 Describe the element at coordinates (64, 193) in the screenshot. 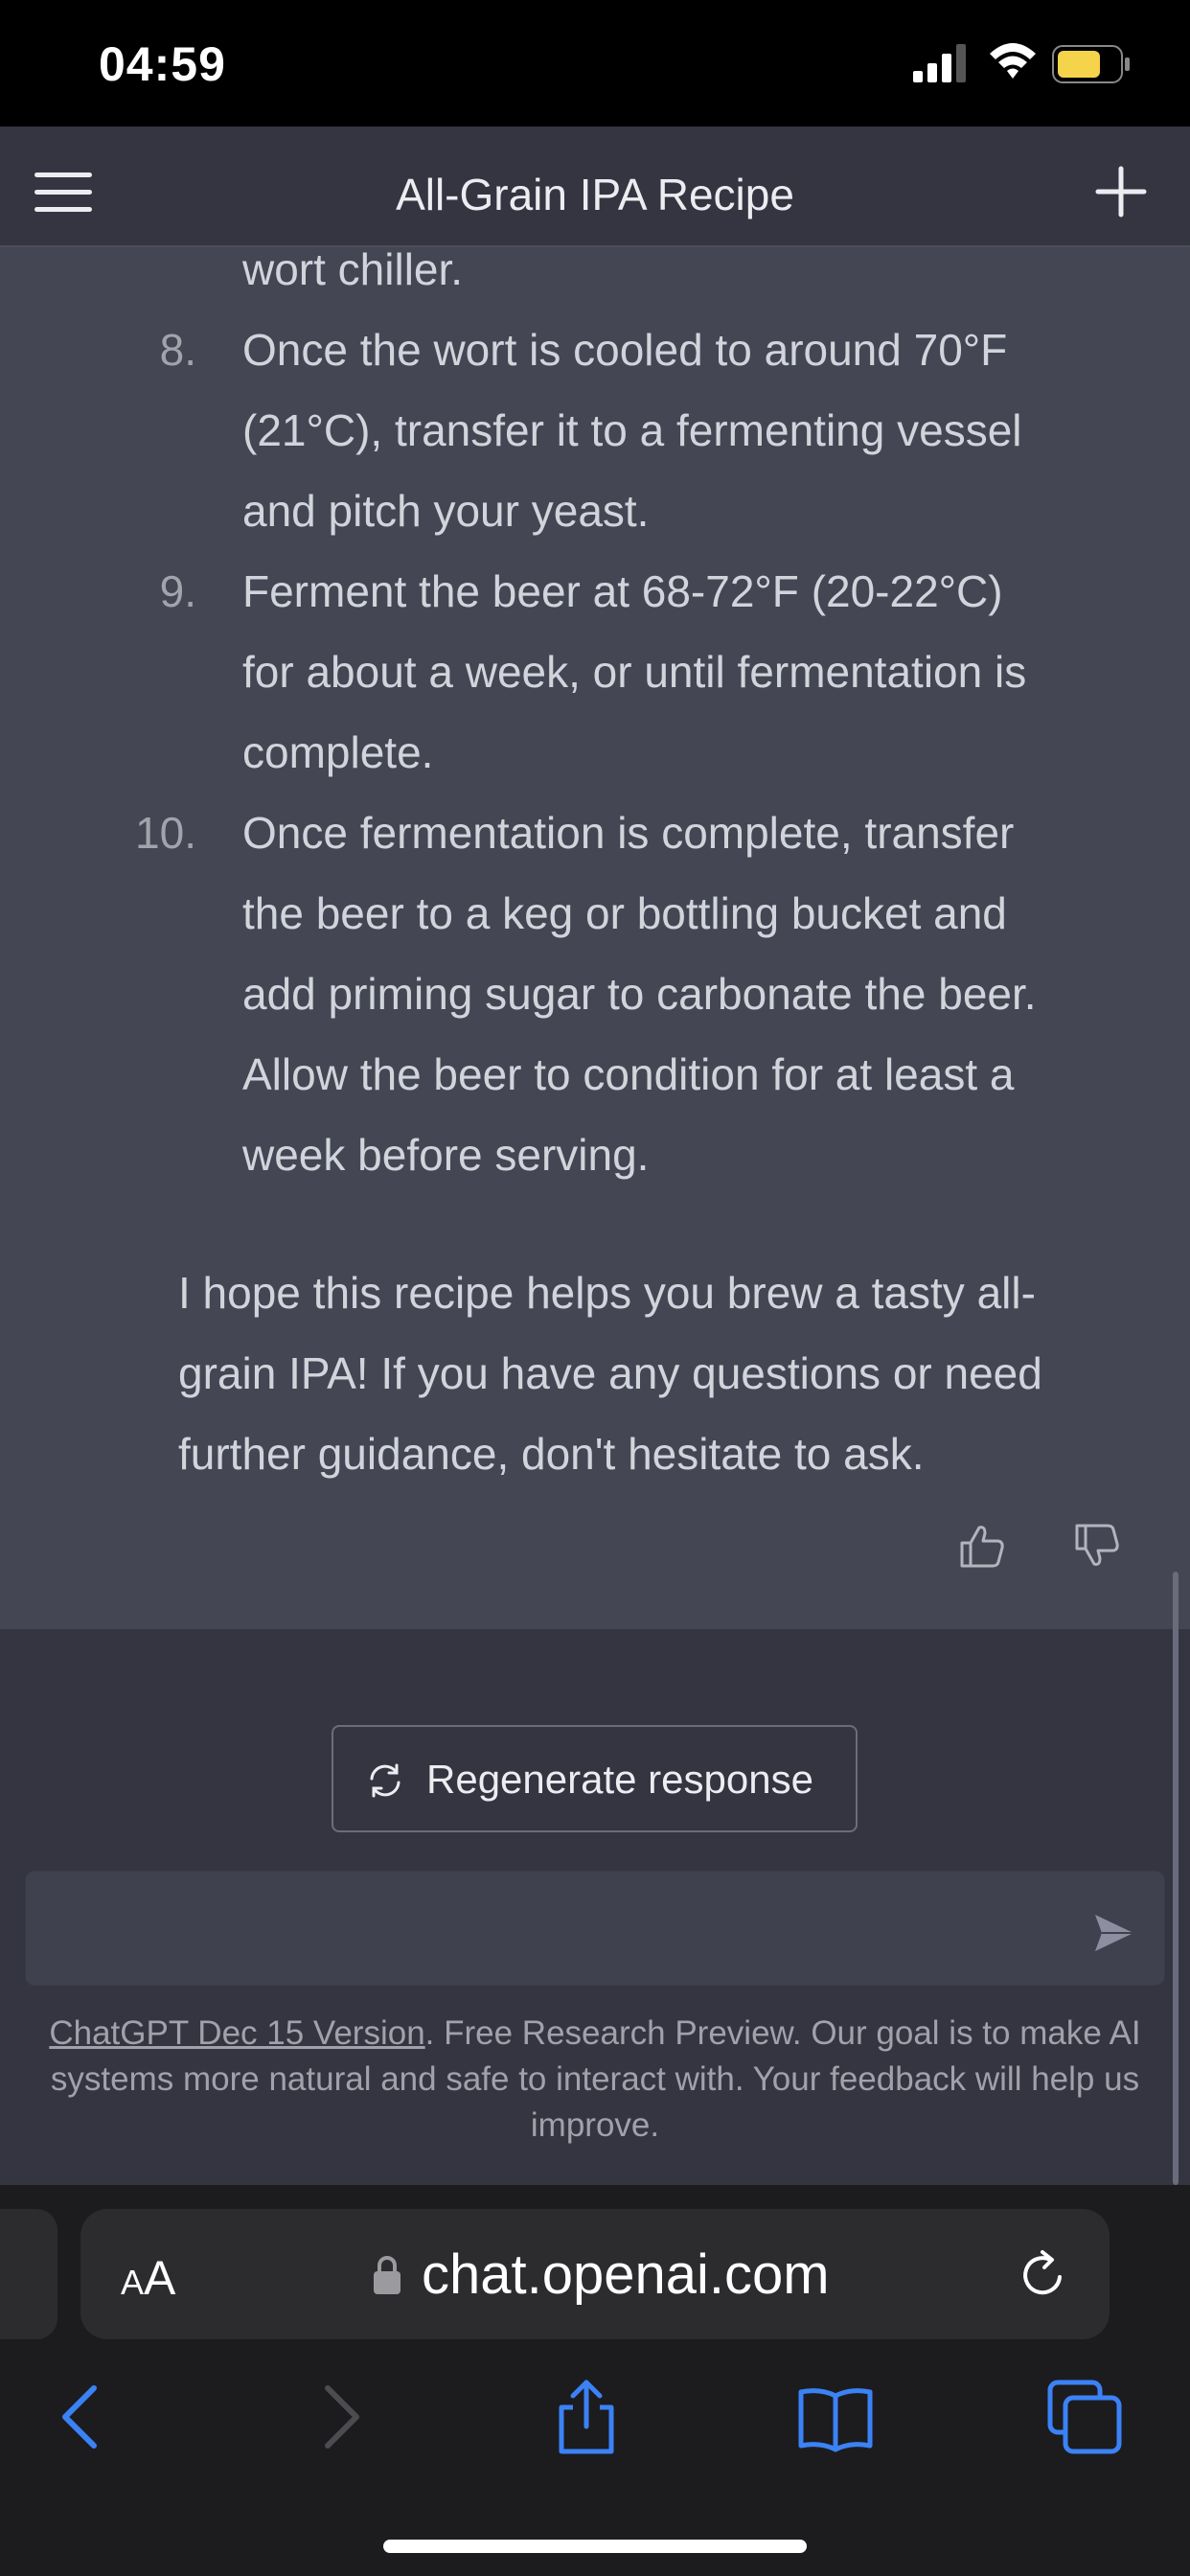

I see `hamburger-menu-icon` at that location.